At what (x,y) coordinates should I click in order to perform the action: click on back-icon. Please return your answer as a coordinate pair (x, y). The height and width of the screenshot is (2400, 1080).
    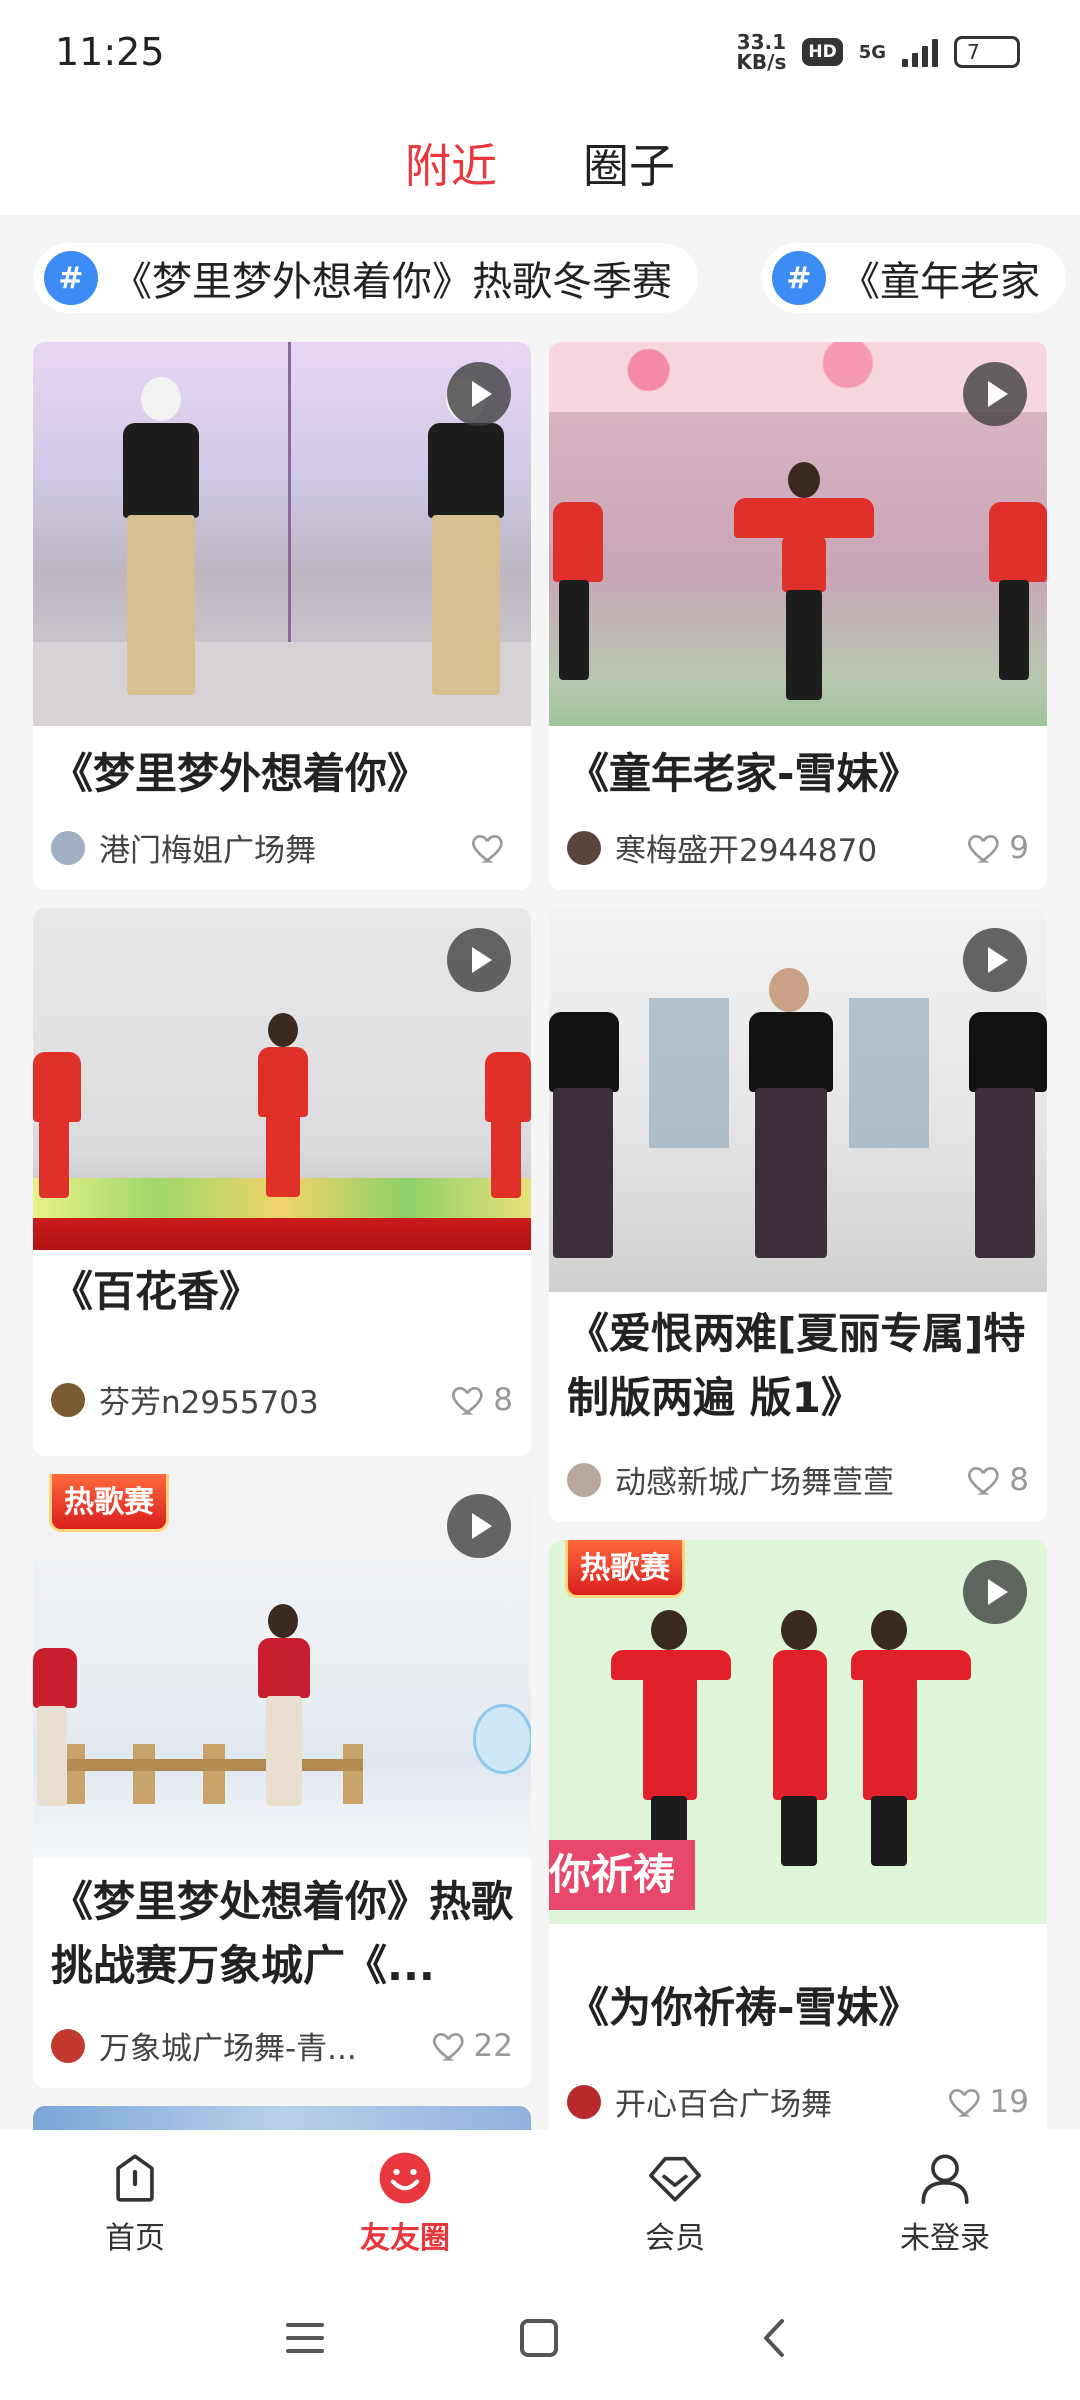
    Looking at the image, I should click on (775, 2338).